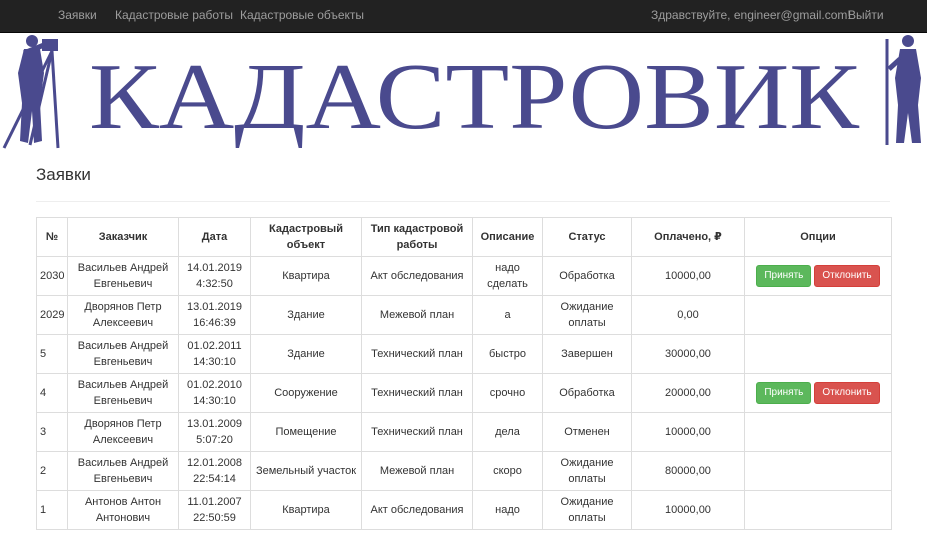 The height and width of the screenshot is (533, 927). I want to click on cell-paid: 30000,00, so click(688, 354).